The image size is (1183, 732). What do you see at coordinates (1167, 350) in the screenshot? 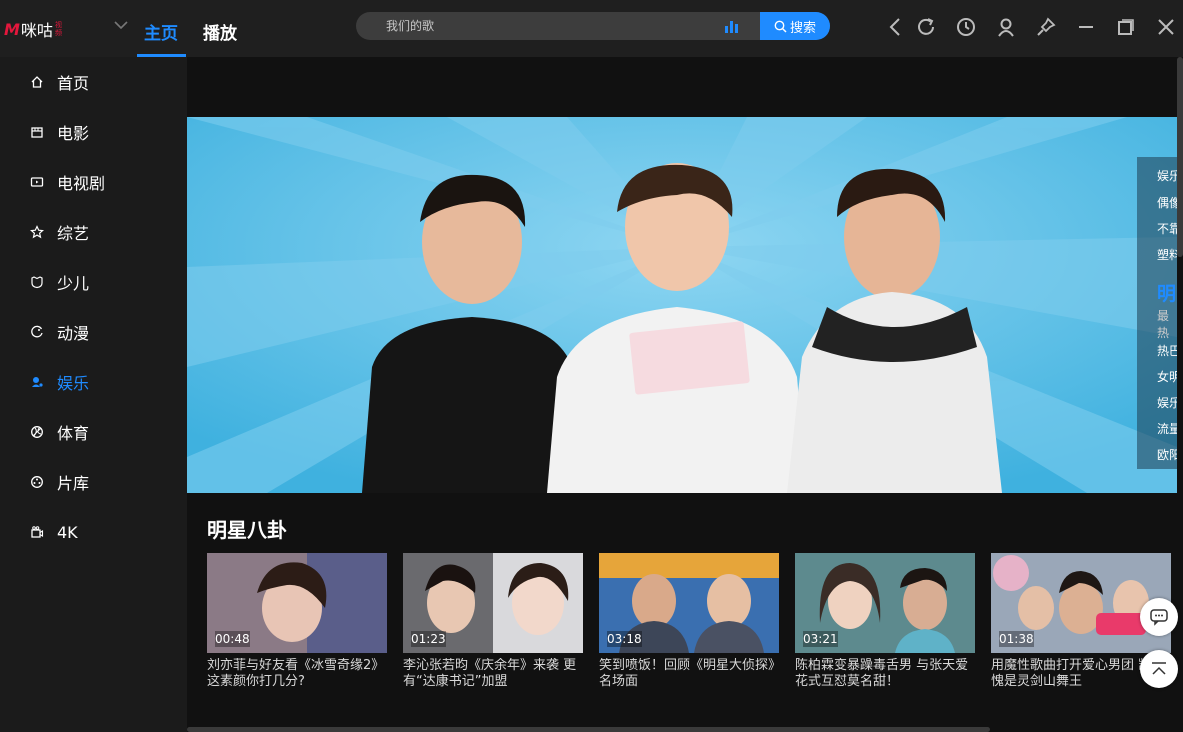
I see `banner-side-item: 热巴` at bounding box center [1167, 350].